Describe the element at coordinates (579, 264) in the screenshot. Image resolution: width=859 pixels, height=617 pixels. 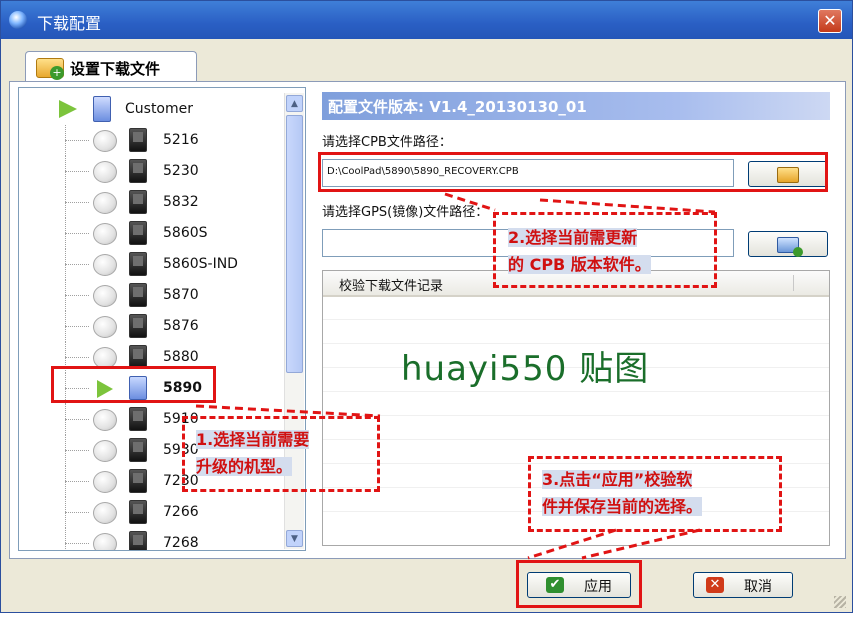
I see `note2-line2: 的 CPB 版本软件。` at that location.